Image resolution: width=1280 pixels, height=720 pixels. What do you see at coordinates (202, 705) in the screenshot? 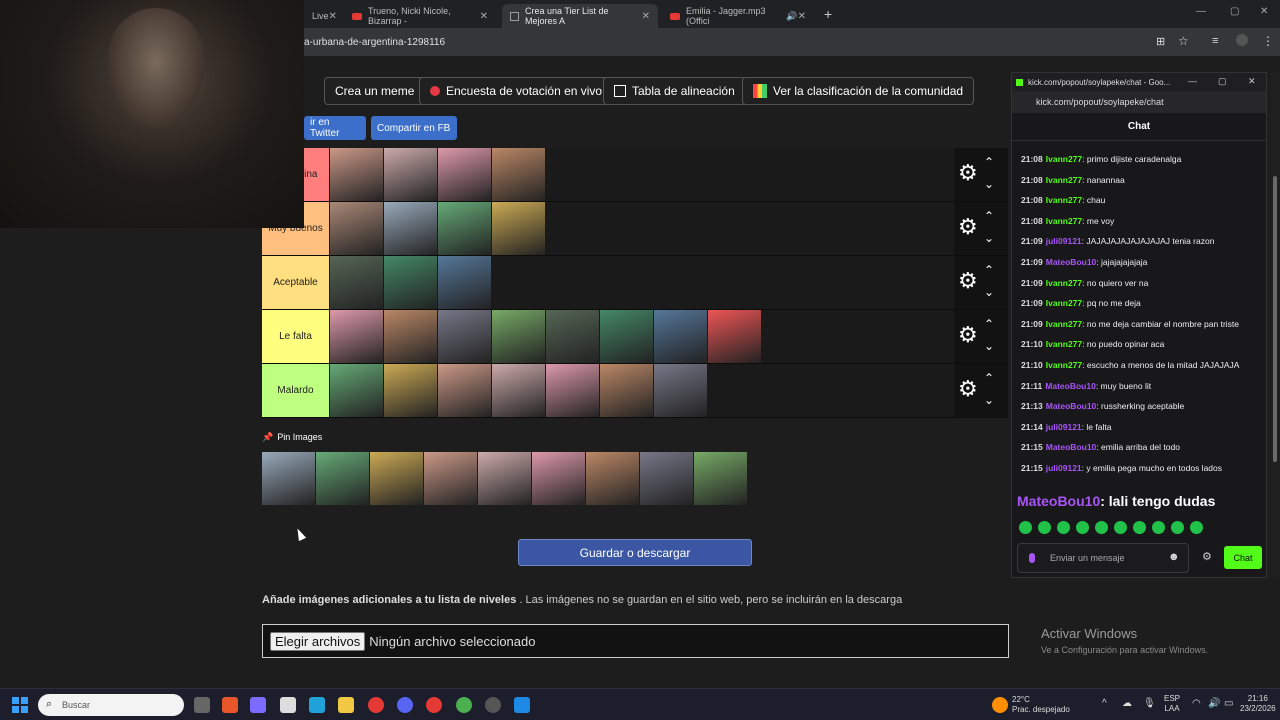
I see `task-view-icon` at bounding box center [202, 705].